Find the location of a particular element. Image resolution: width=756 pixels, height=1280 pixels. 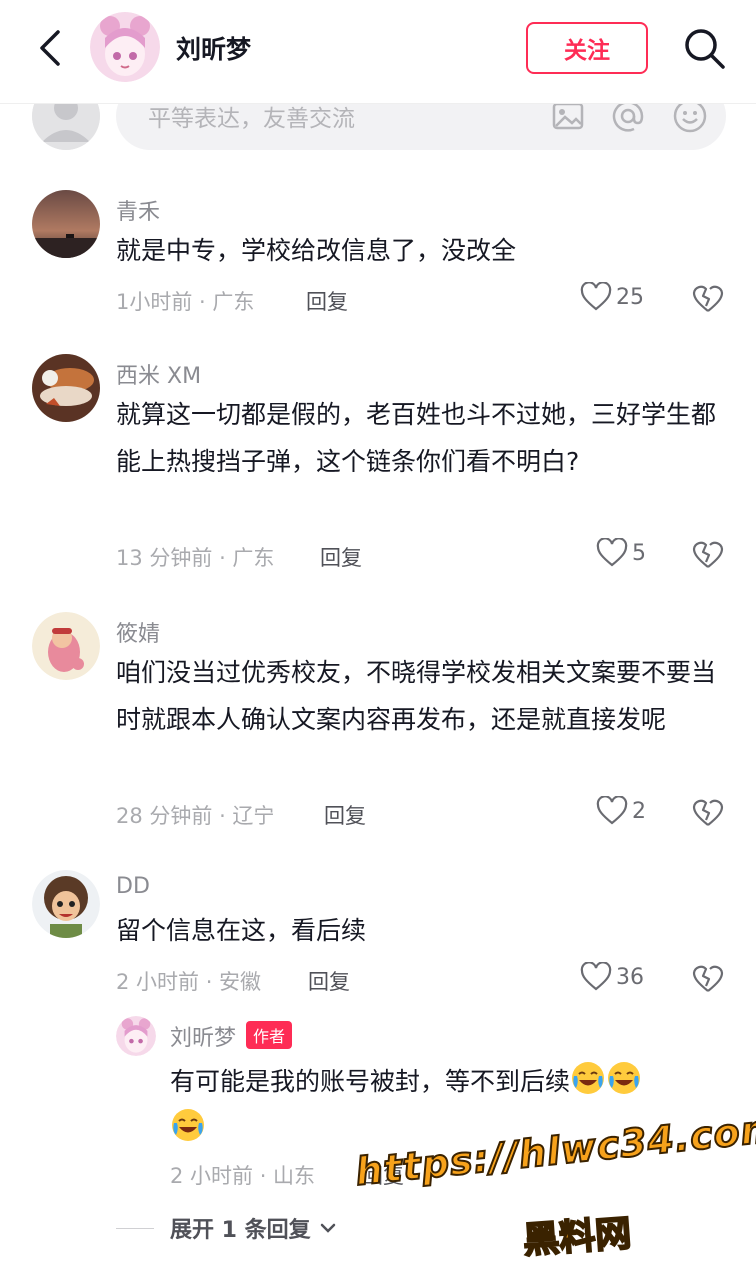

comment-meta: 2 小时前 · 安徽 is located at coordinates (189, 982).